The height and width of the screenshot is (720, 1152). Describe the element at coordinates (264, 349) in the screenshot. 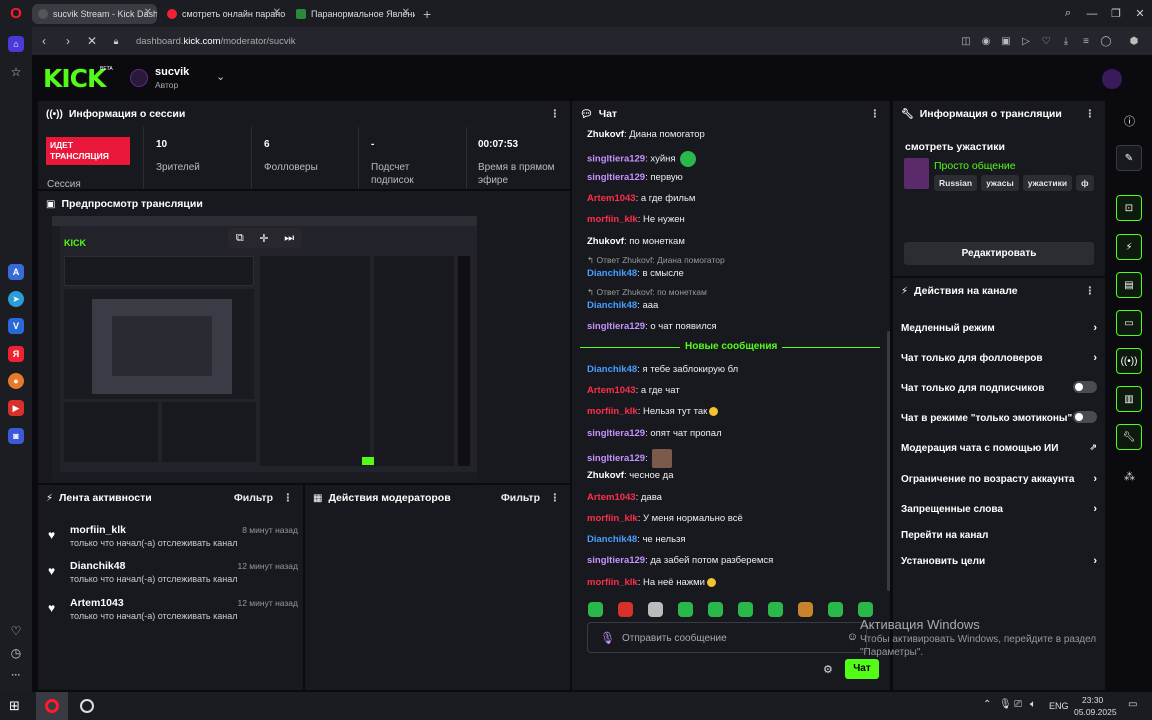

I see `stream-preview-video: KICK ⧉ ✛ ⏭` at that location.